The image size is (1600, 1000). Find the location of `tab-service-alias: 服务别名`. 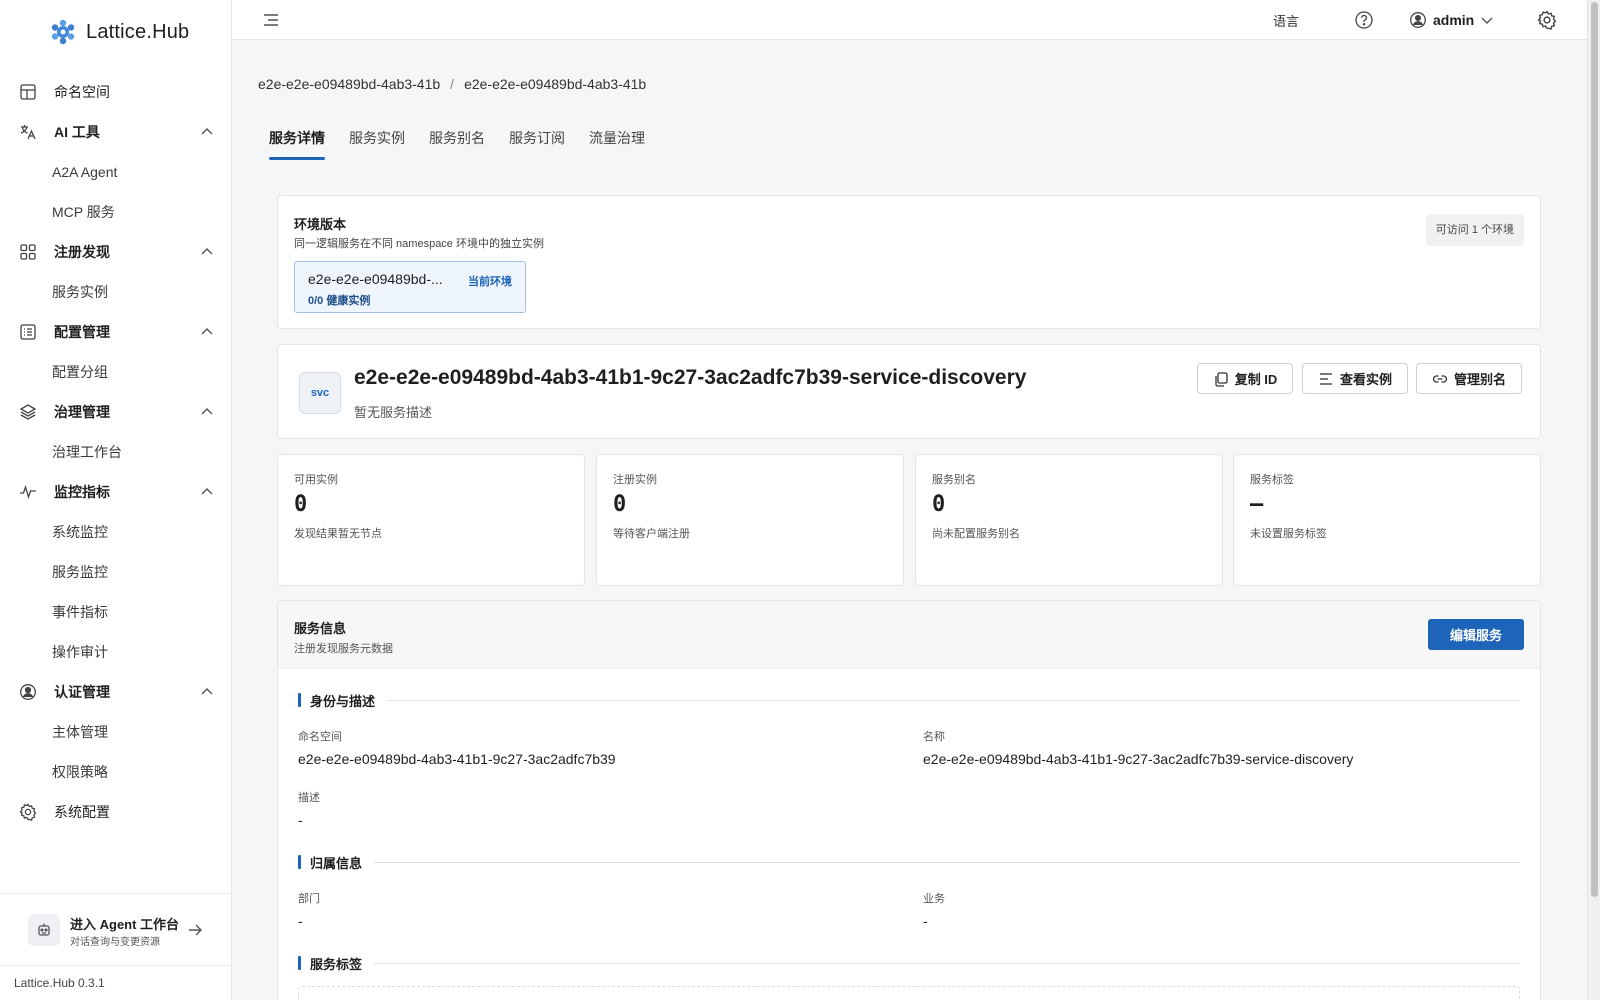

tab-service-alias: 服务别名 is located at coordinates (457, 143).